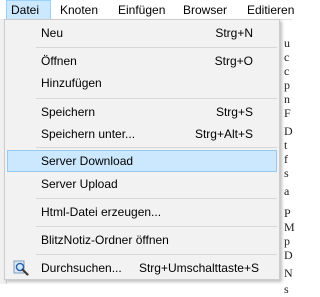 This screenshot has width=320, height=297. What do you see at coordinates (142, 134) in the screenshot?
I see `menu-item-speichern-unter: Speichern unter... Strg+Alt+S` at bounding box center [142, 134].